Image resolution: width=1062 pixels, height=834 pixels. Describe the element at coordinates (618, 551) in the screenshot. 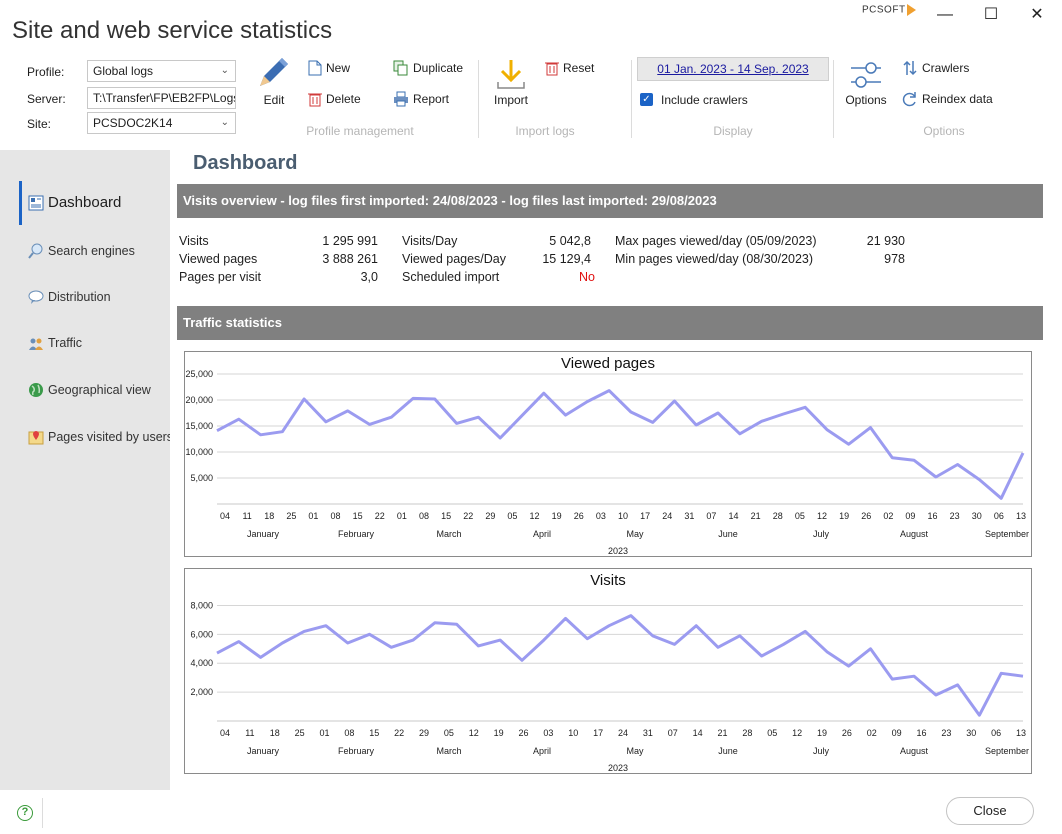

I see `x-axis-label: 2023` at that location.